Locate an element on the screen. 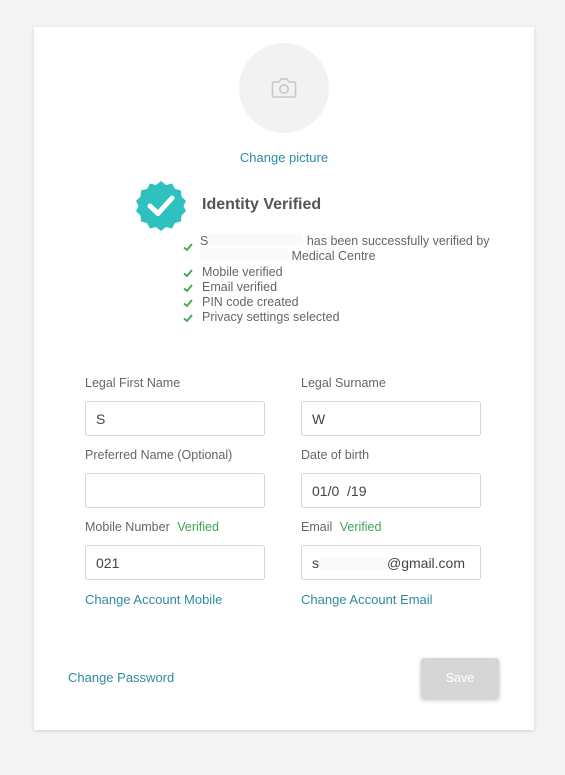 Image resolution: width=565 pixels, height=775 pixels. email-value-end: @gmail.com is located at coordinates (426, 562).